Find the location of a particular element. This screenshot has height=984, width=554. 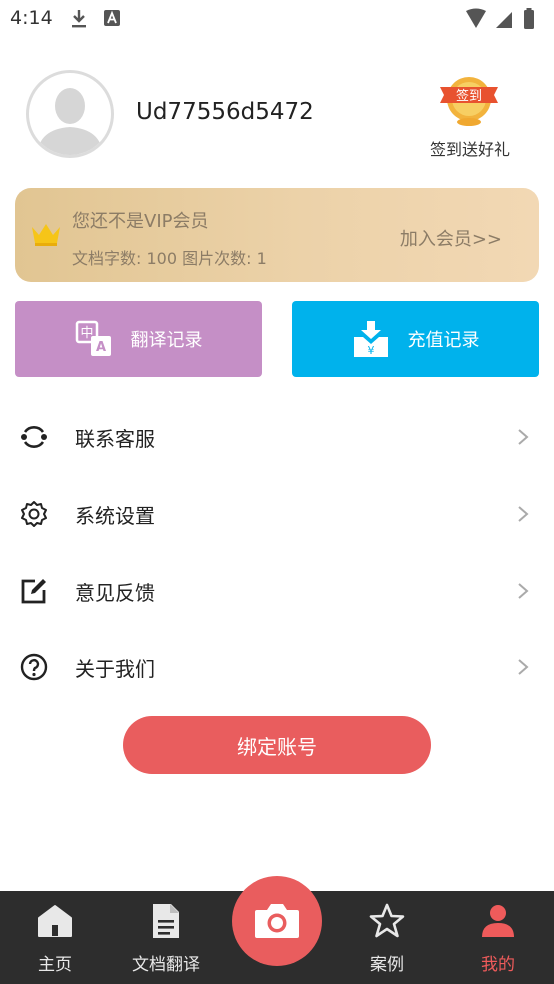

status-time: 4:14 is located at coordinates (31, 18).